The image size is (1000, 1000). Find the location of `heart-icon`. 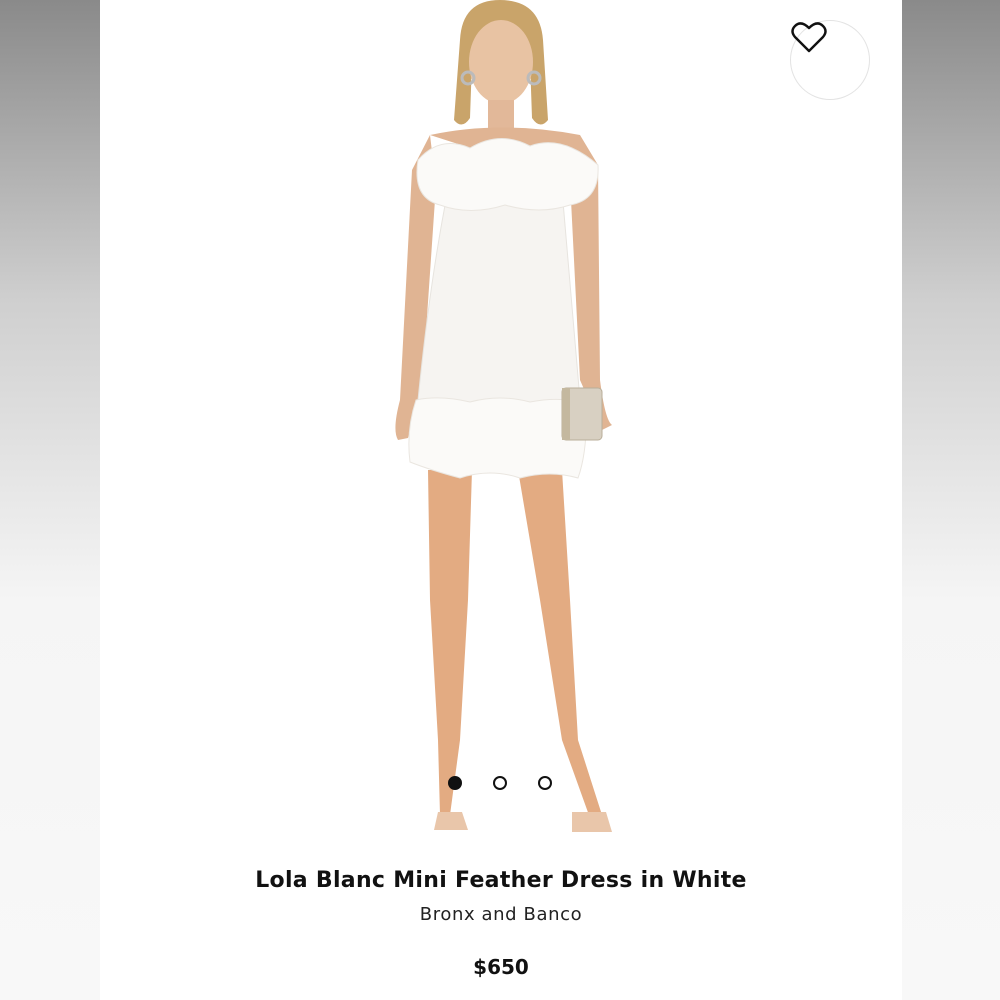

heart-icon is located at coordinates (809, 37).